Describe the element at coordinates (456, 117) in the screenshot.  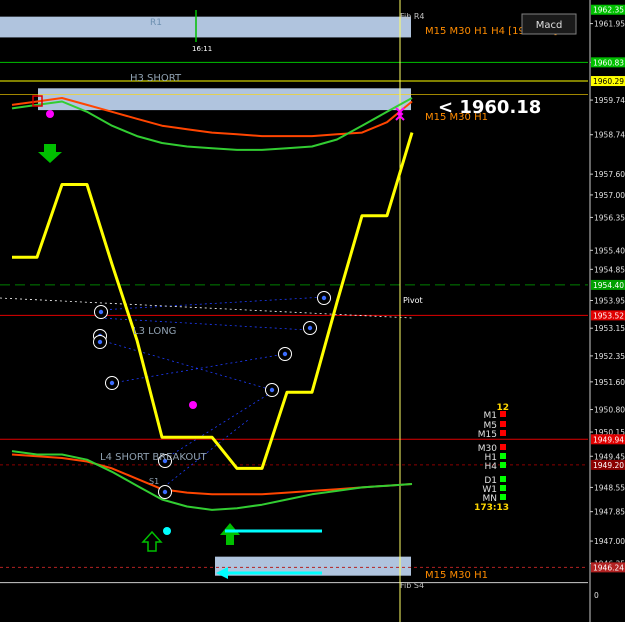
I see `label-zone-mid: M15 M30 H1` at that location.